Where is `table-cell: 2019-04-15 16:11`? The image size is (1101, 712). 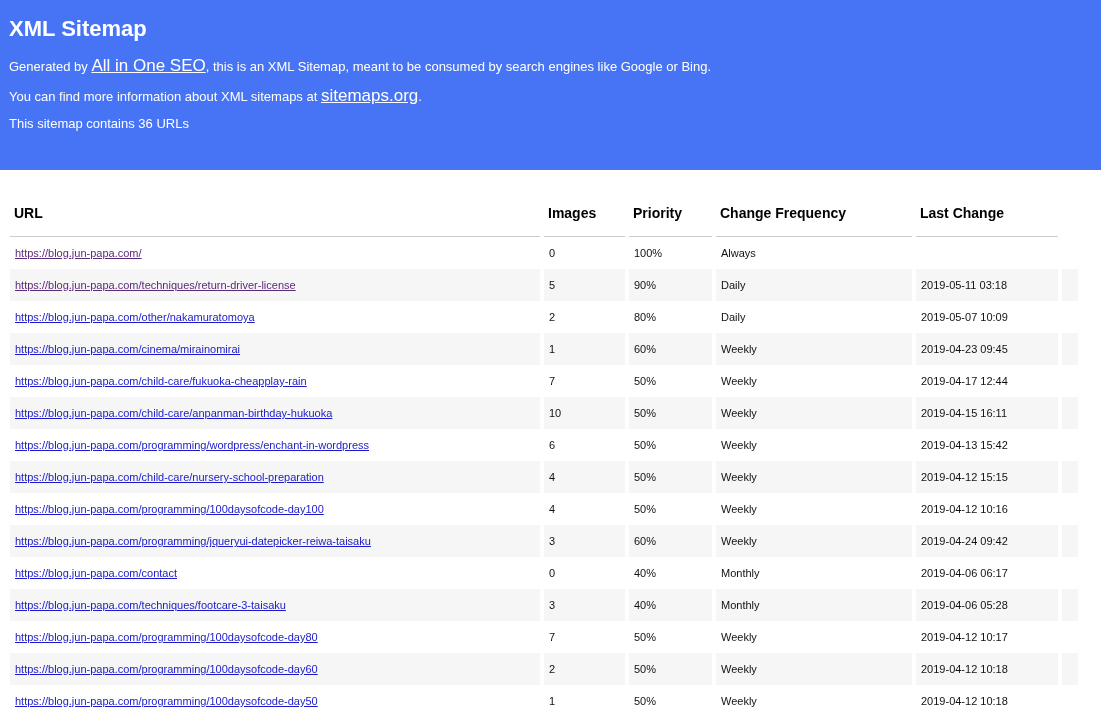
table-cell: 2019-04-15 16:11 is located at coordinates (987, 413).